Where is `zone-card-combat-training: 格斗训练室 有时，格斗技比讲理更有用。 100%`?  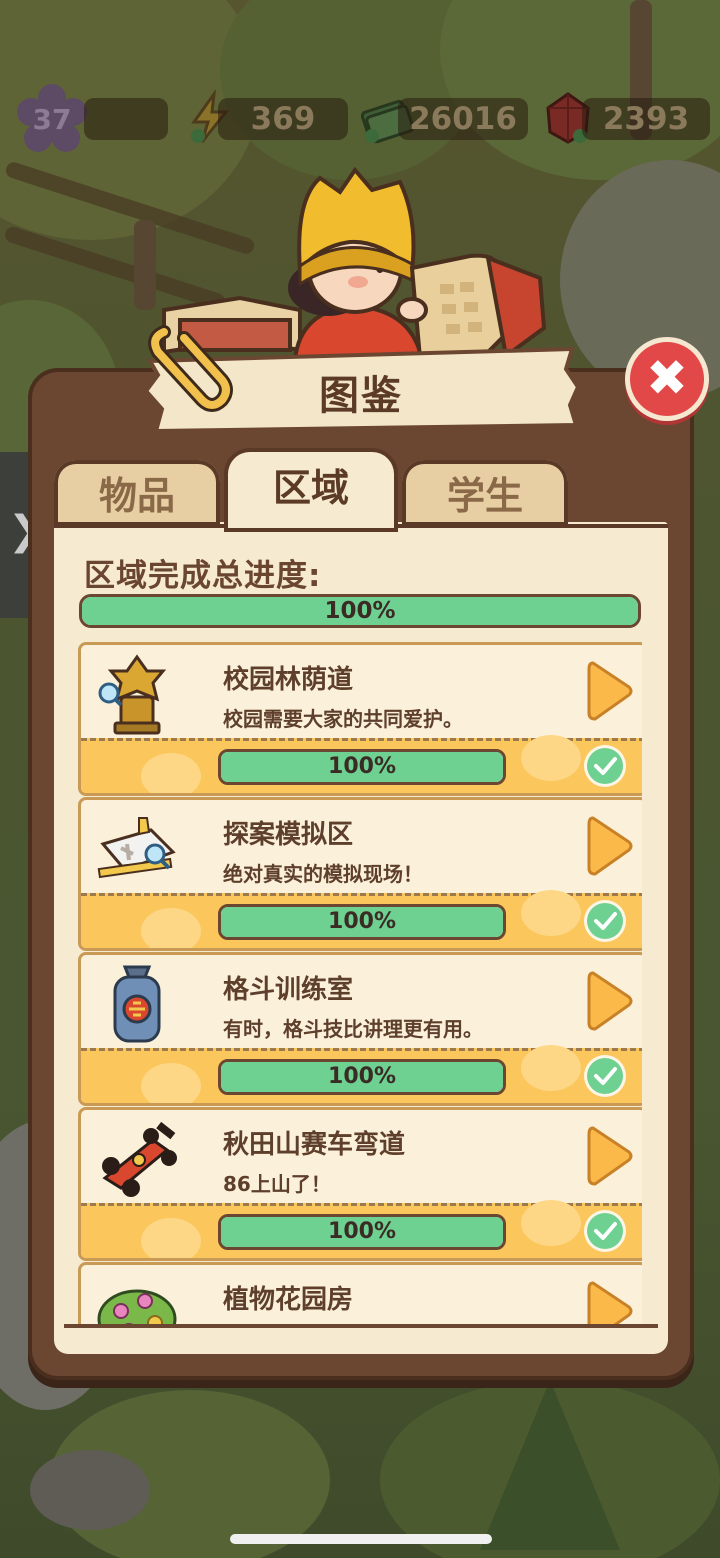
zone-card-combat-training: 格斗训练室 有时，格斗技比讲理更有用。 100% is located at coordinates (360, 1029).